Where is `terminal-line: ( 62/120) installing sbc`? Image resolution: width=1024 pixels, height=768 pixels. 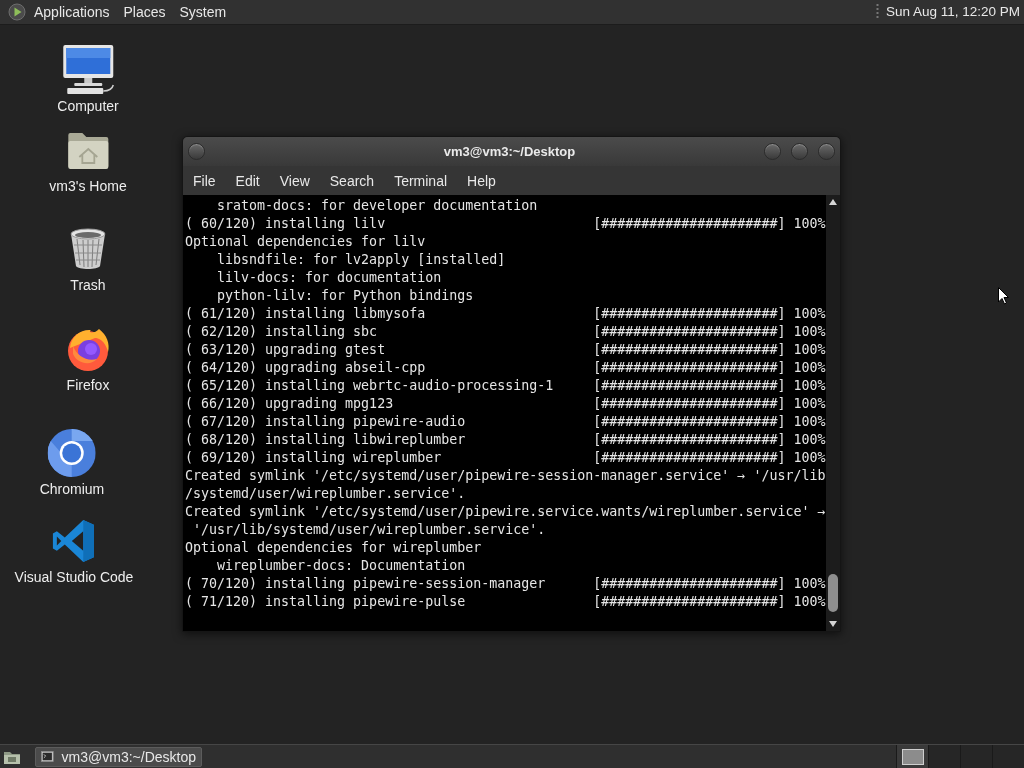 terminal-line: ( 62/120) installing sbc is located at coordinates (281, 331).